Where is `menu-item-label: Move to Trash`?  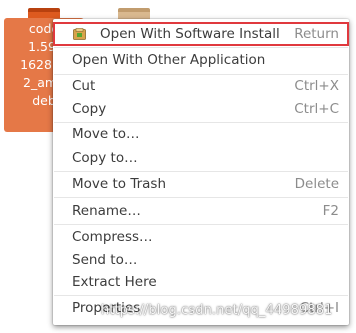
menu-item-label: Move to Trash is located at coordinates (119, 184).